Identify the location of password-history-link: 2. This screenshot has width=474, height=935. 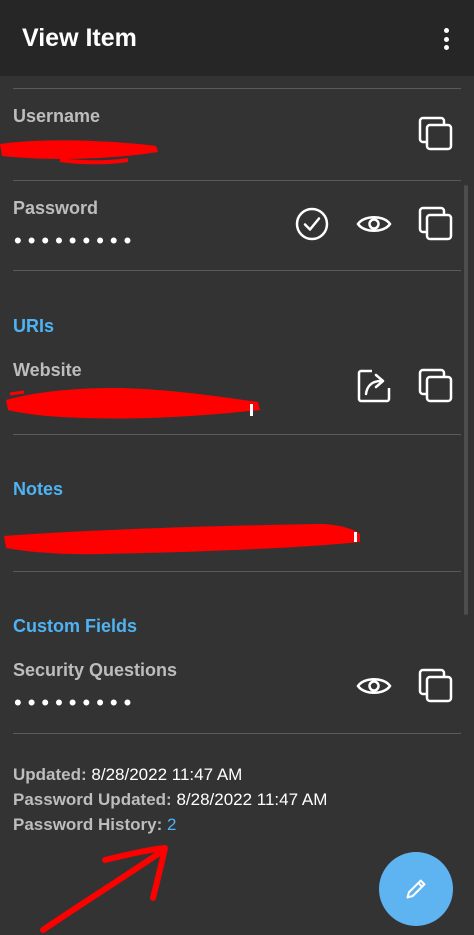
(171, 824).